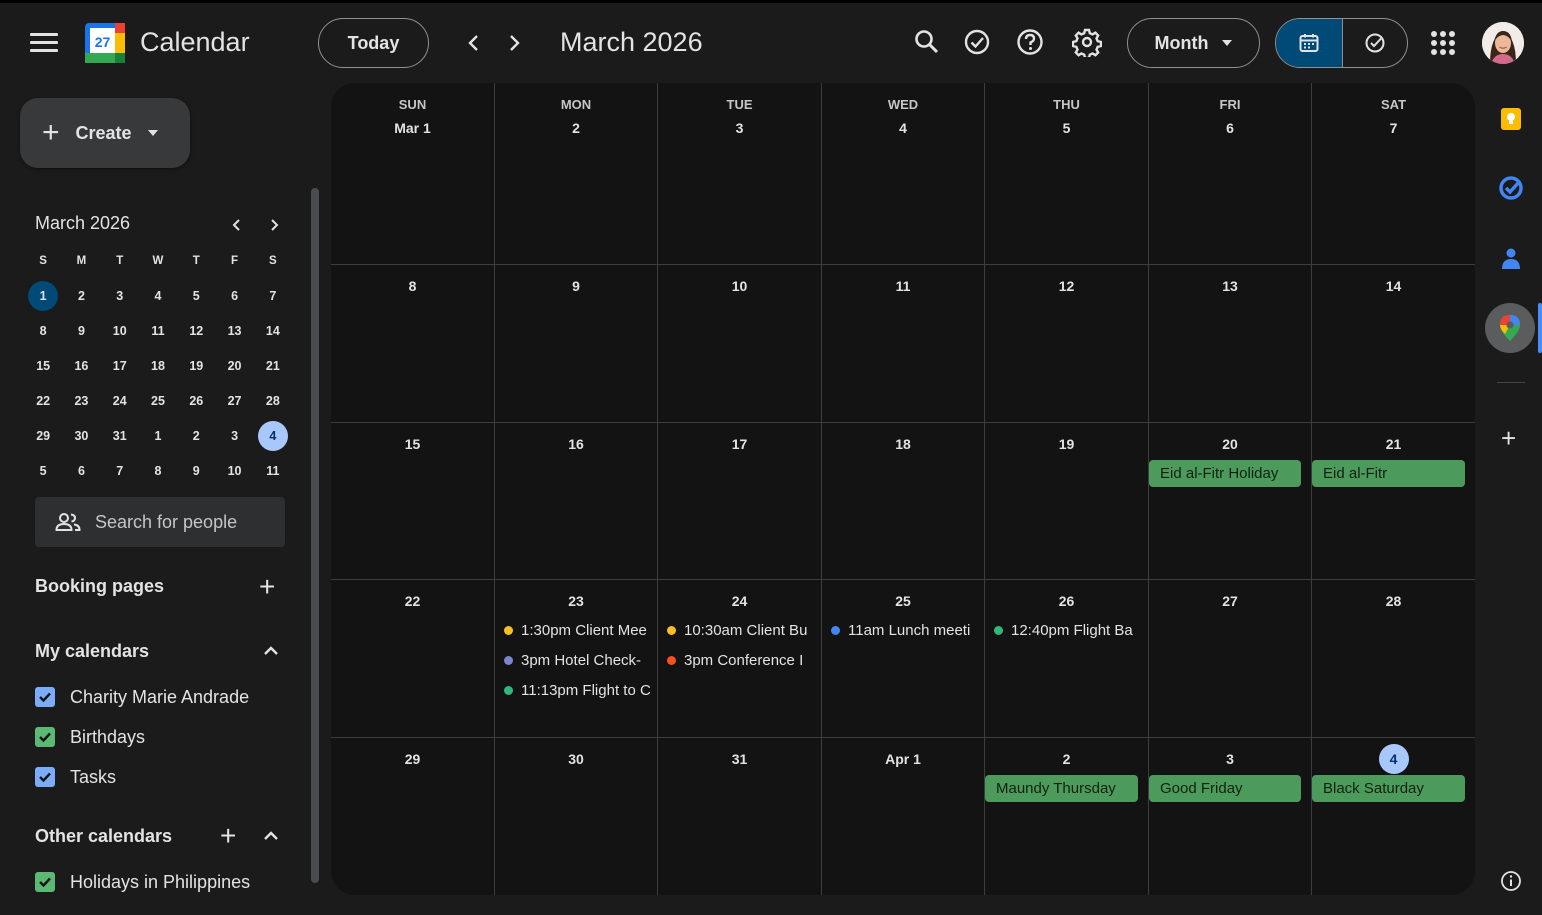  I want to click on day-number: 29, so click(412, 759).